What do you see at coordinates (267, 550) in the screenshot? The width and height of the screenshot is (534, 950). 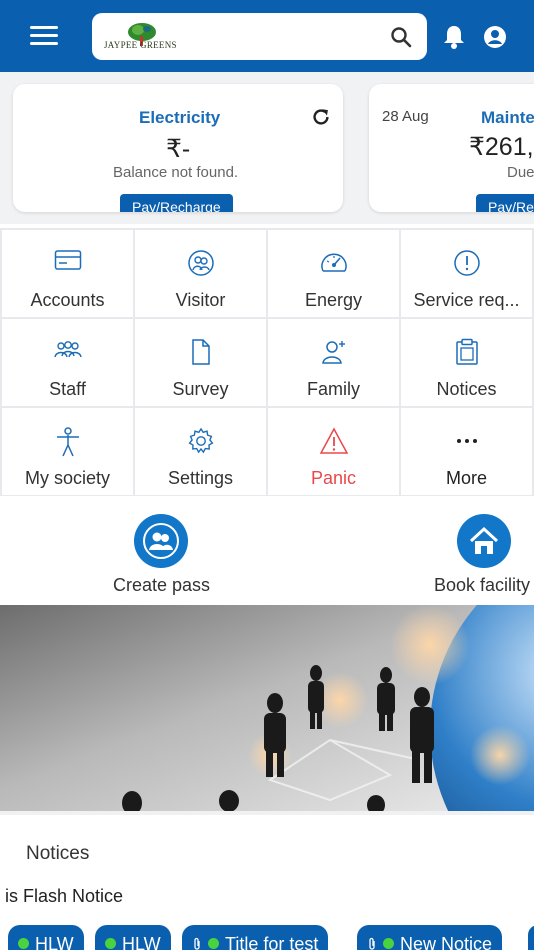 I see `quick-actions: Create pass Book facility` at bounding box center [267, 550].